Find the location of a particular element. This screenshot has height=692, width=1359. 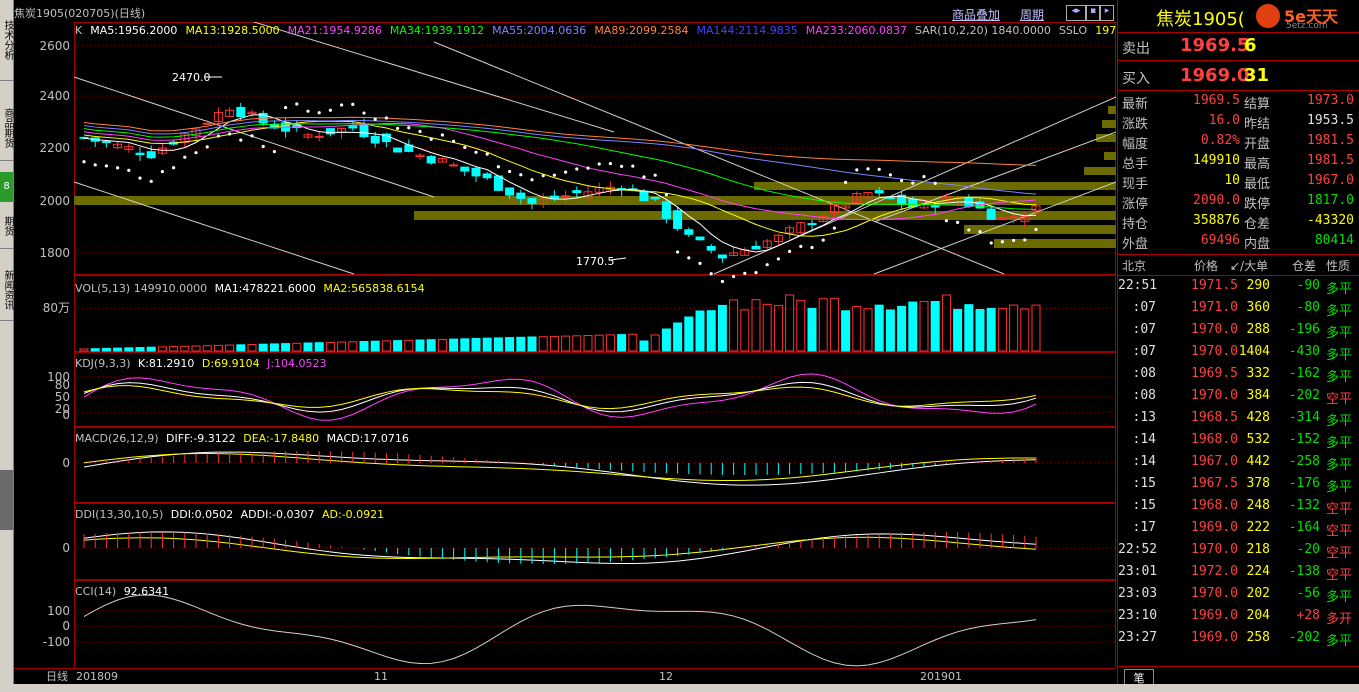

buy-label: 买入 is located at coordinates (1136, 79).